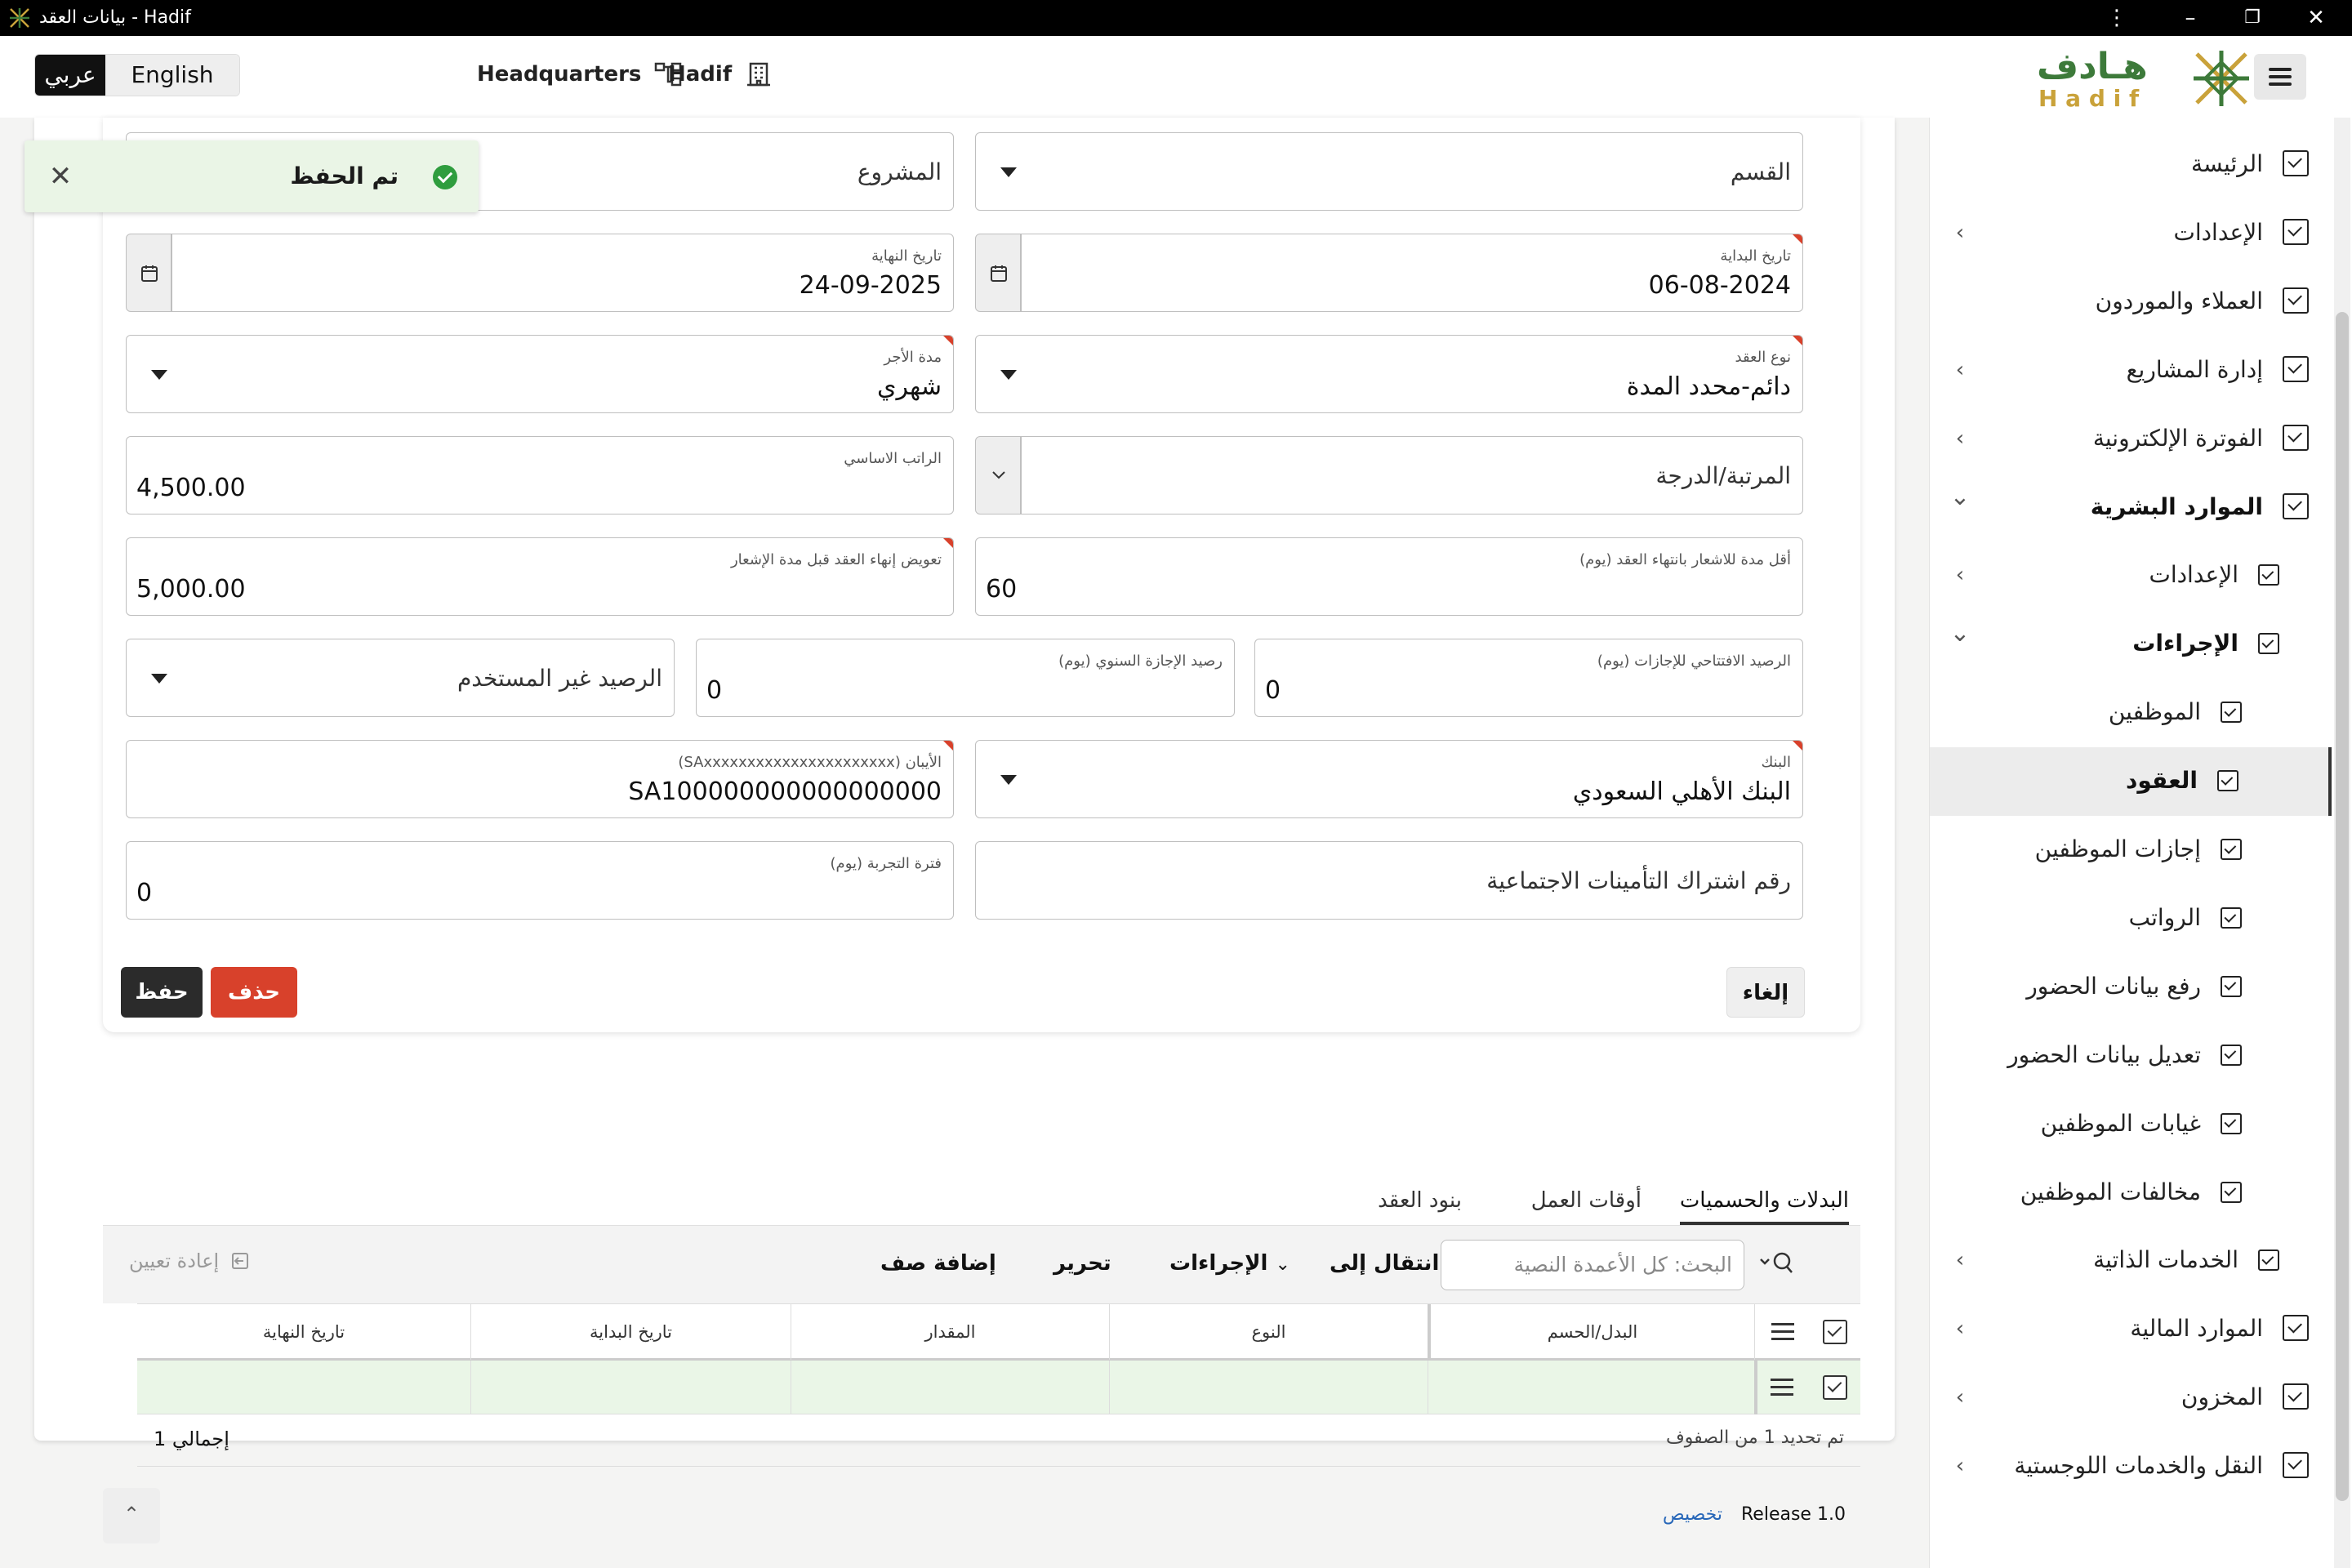 This screenshot has height=1568, width=2352. Describe the element at coordinates (60, 176) in the screenshot. I see `close-icon: ✕` at that location.